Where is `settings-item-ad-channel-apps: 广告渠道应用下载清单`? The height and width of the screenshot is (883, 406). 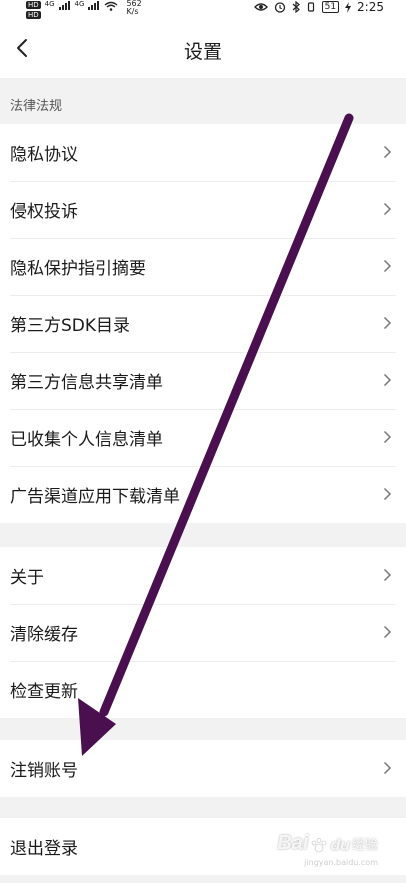
settings-item-ad-channel-apps: 广告渠道应用下载清单 is located at coordinates (203, 494).